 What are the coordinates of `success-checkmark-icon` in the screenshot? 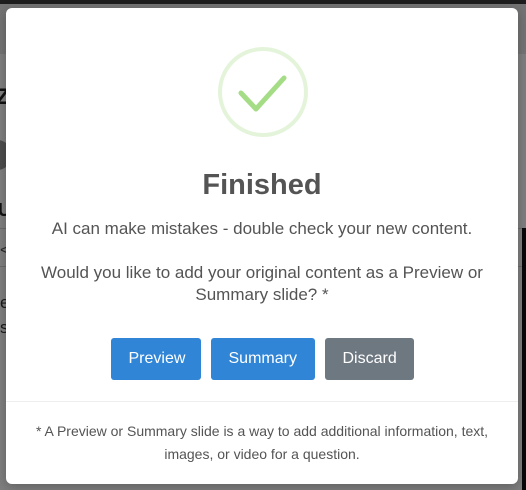 It's located at (263, 92).